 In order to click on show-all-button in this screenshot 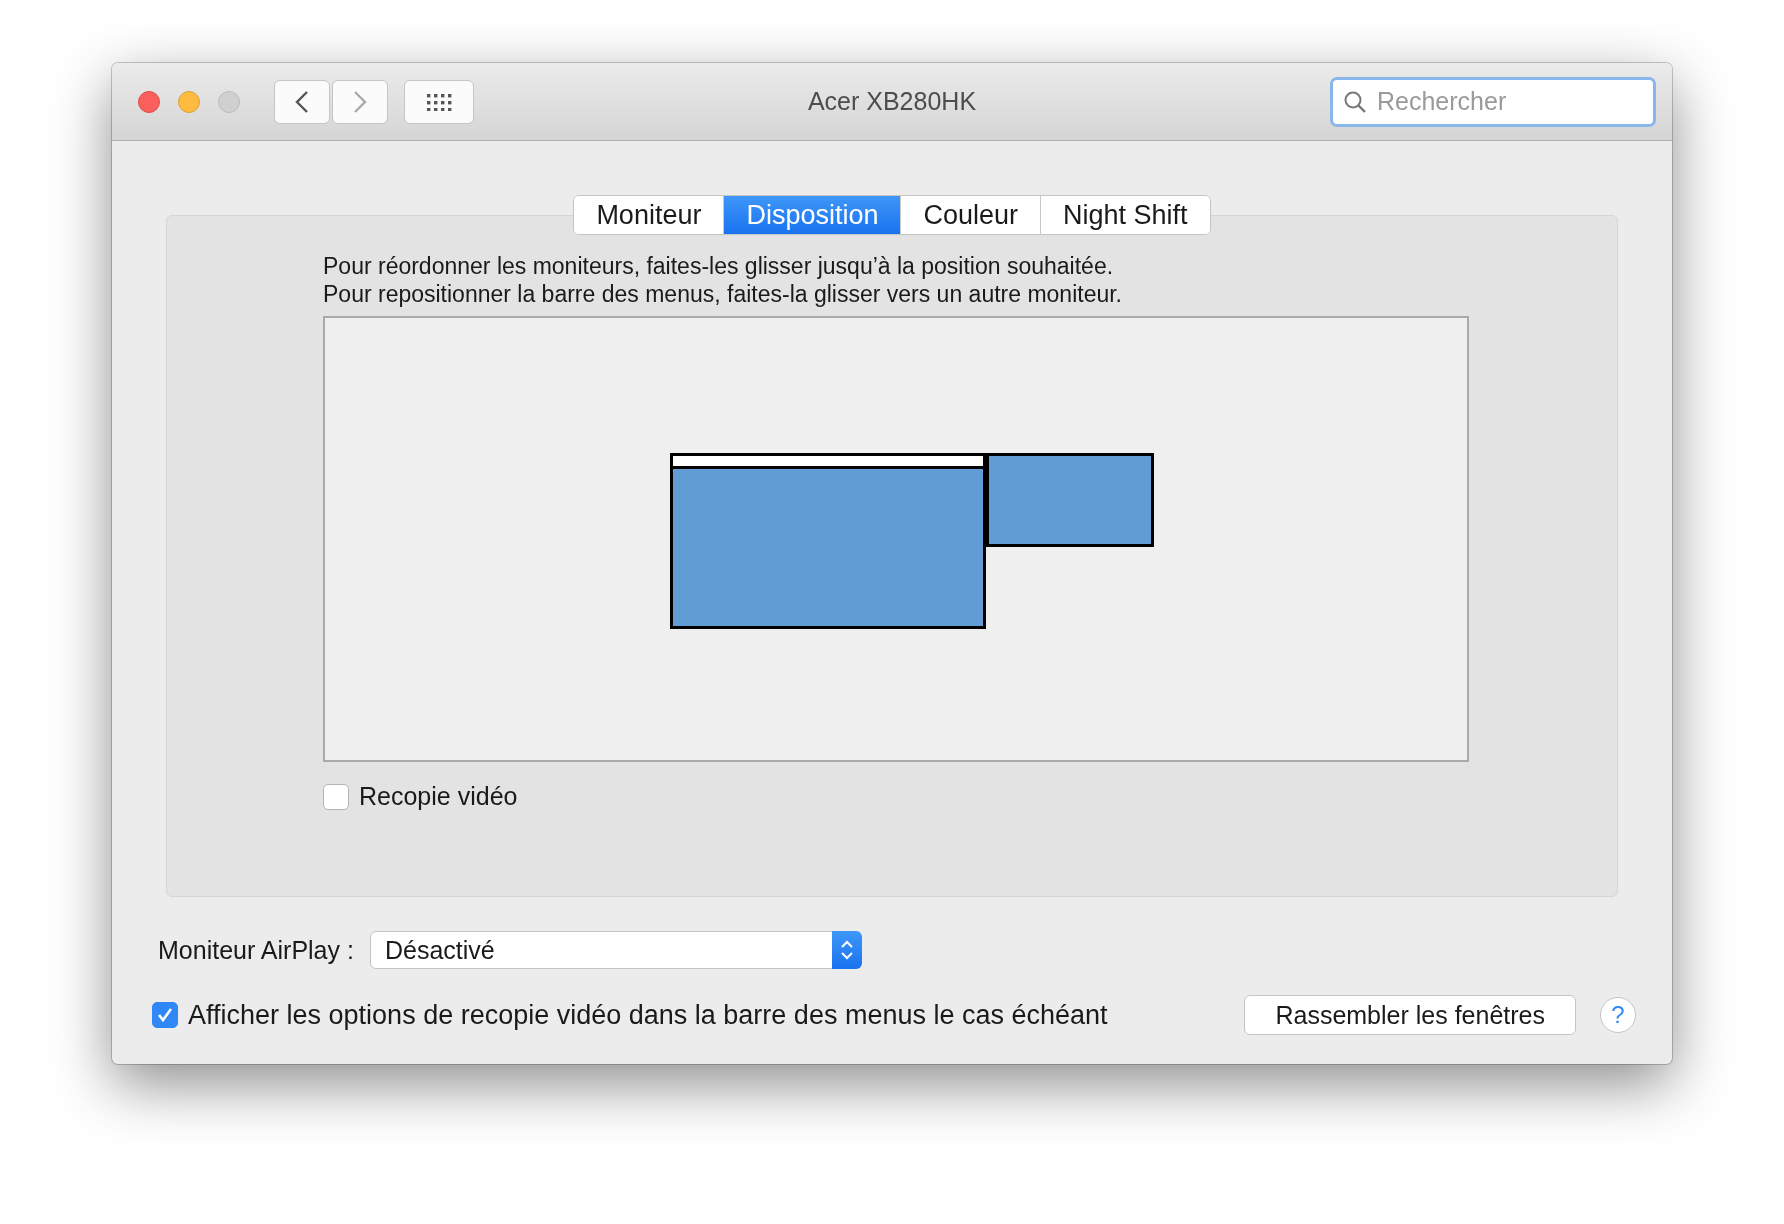, I will do `click(439, 101)`.